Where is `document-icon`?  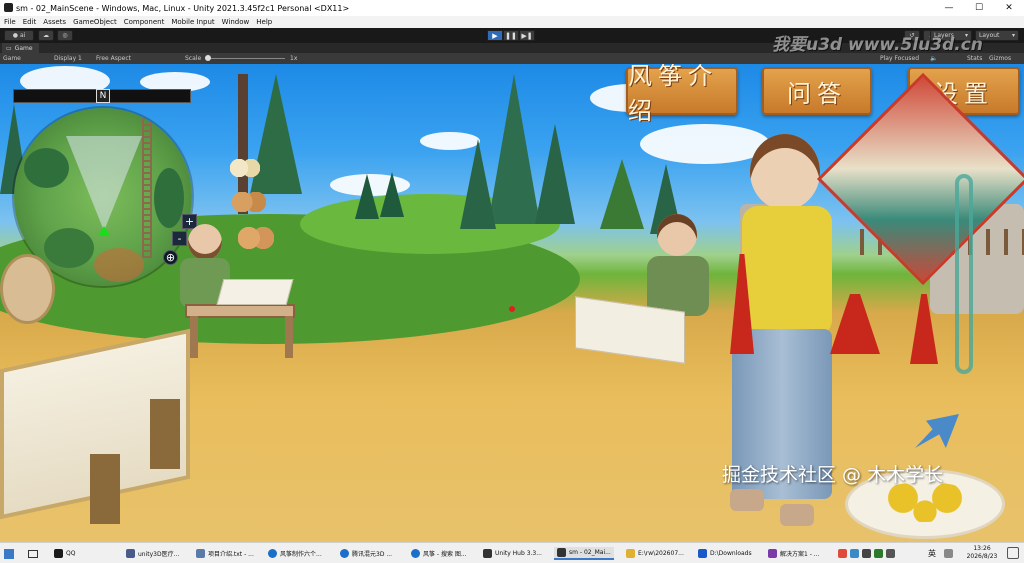 document-icon is located at coordinates (130, 553).